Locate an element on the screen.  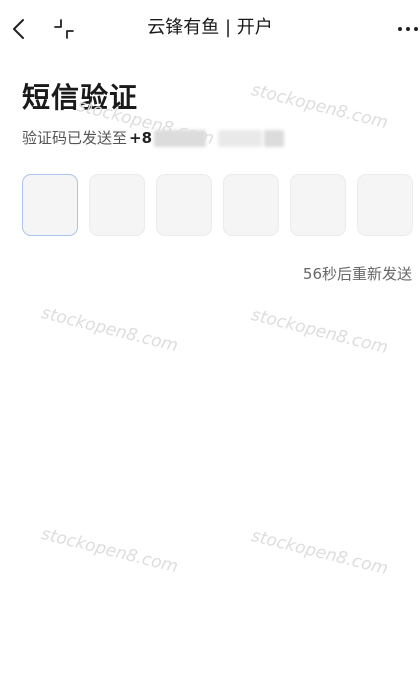
more-horizontal-icon is located at coordinates (408, 29).